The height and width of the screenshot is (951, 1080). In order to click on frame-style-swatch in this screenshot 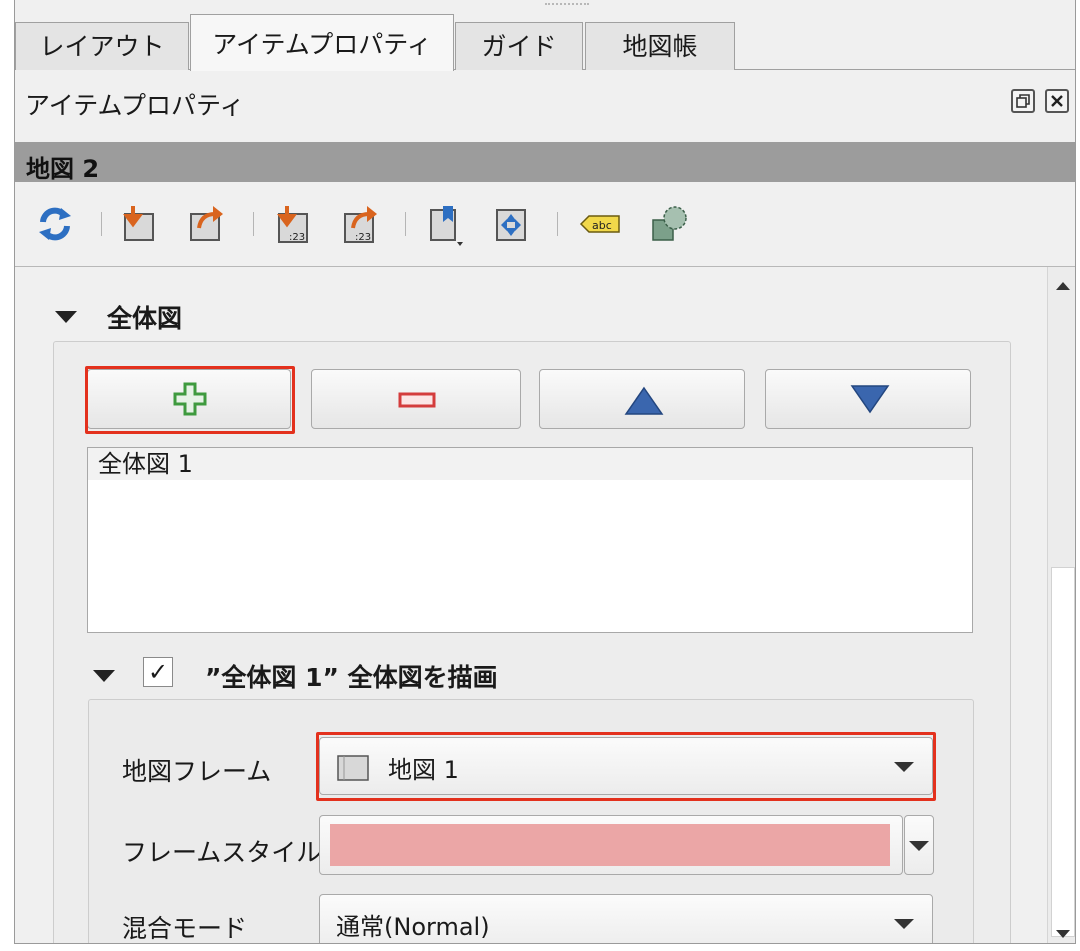, I will do `click(610, 845)`.